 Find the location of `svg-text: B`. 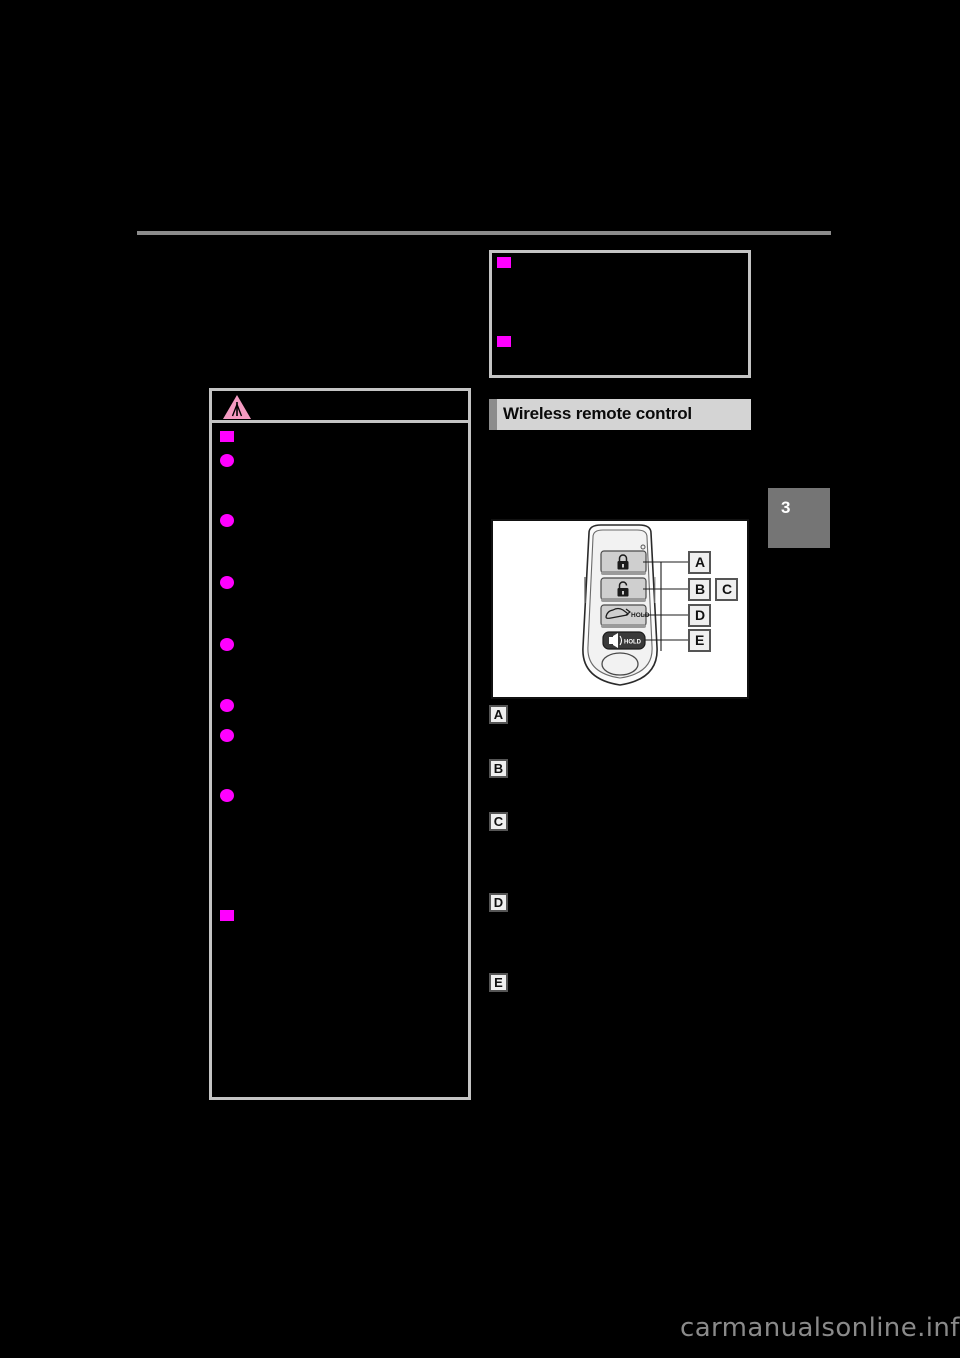

svg-text: B is located at coordinates (700, 589).